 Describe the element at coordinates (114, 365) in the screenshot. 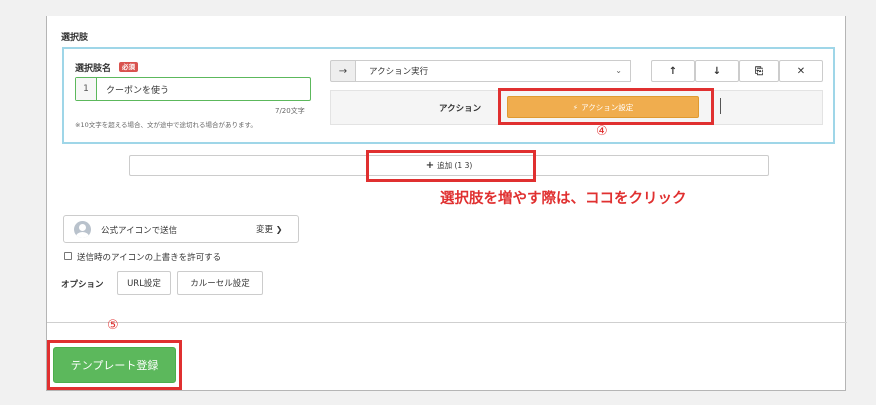

I see `template-register-button: テンプレート登録` at that location.